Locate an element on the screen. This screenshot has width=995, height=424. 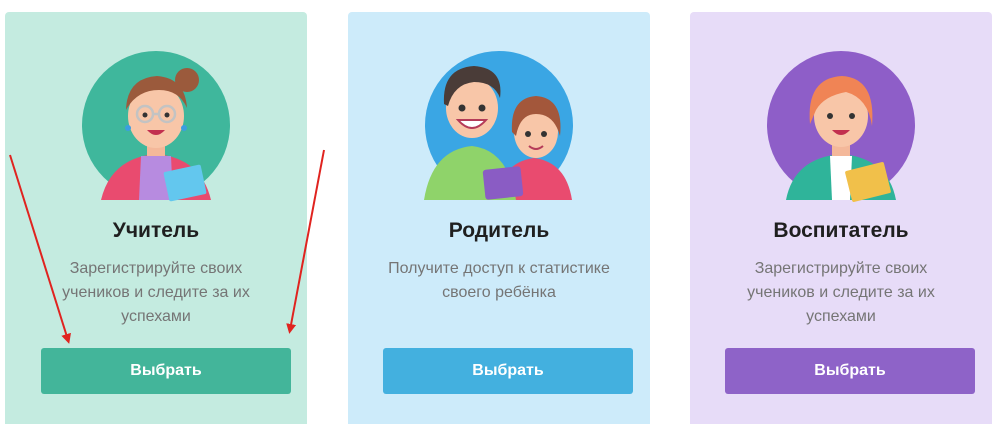
teacher-avatar-icon is located at coordinates (156, 126).